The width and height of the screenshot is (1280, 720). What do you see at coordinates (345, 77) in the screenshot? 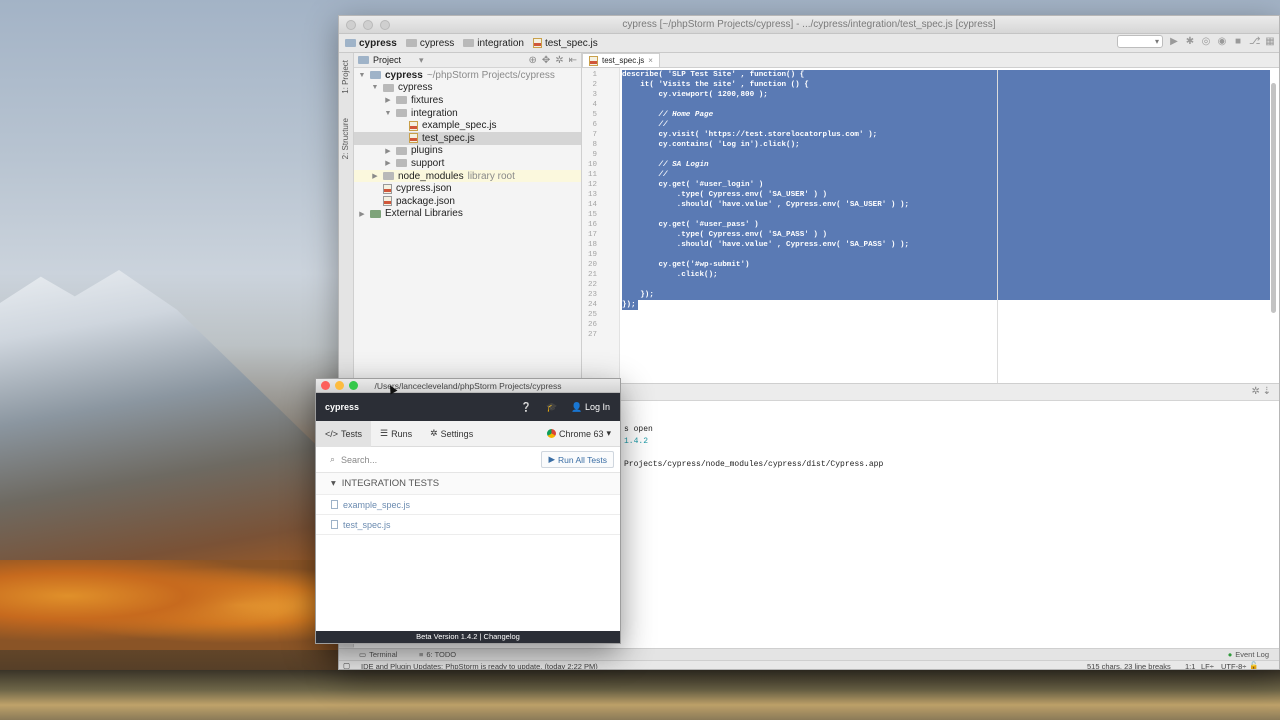
I see `project-tool-tab: 1: Project` at bounding box center [345, 77].